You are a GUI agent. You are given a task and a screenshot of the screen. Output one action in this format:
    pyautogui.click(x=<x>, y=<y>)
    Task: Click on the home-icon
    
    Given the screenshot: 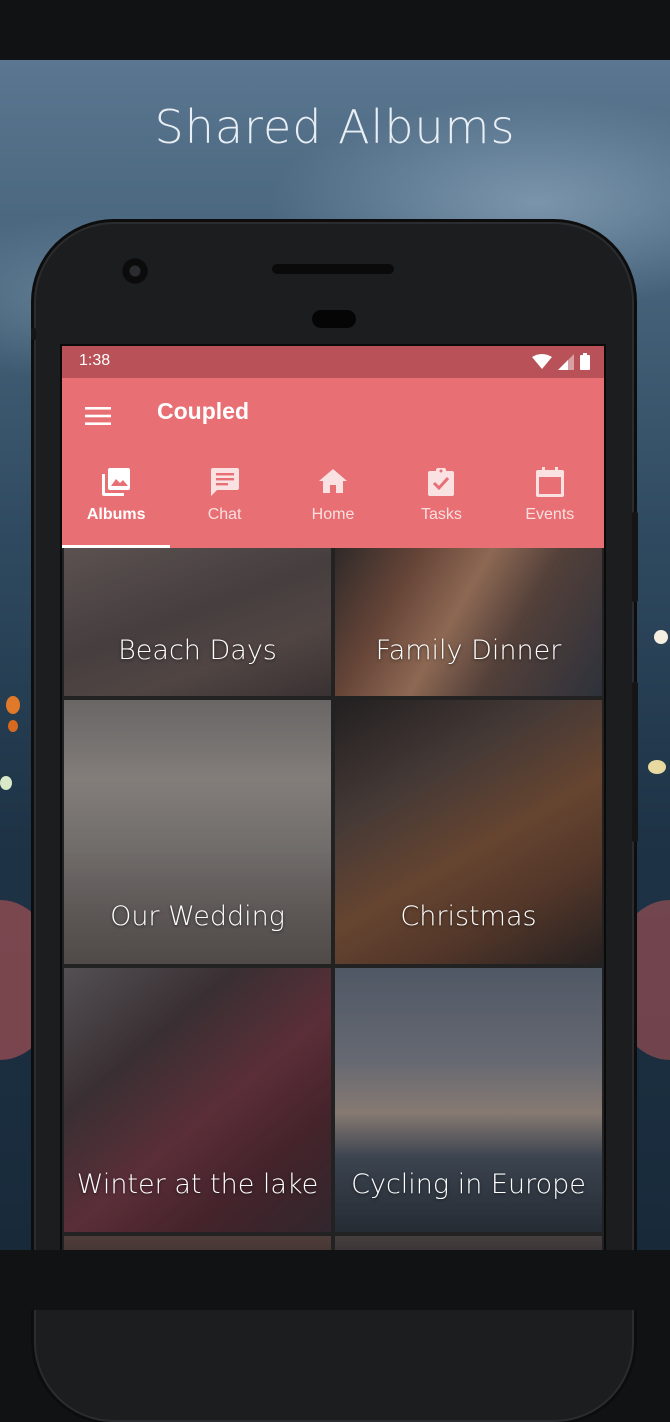 What is the action you would take?
    pyautogui.click(x=333, y=482)
    